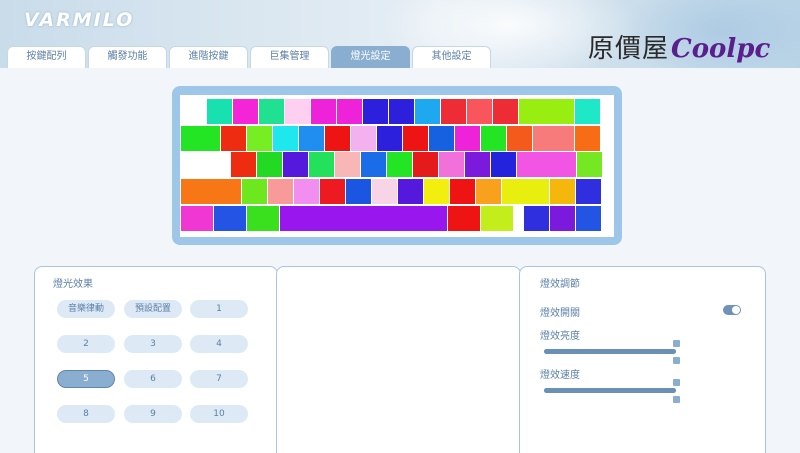  Describe the element at coordinates (732, 310) in the screenshot. I see `lighting-switch-toggle` at that location.